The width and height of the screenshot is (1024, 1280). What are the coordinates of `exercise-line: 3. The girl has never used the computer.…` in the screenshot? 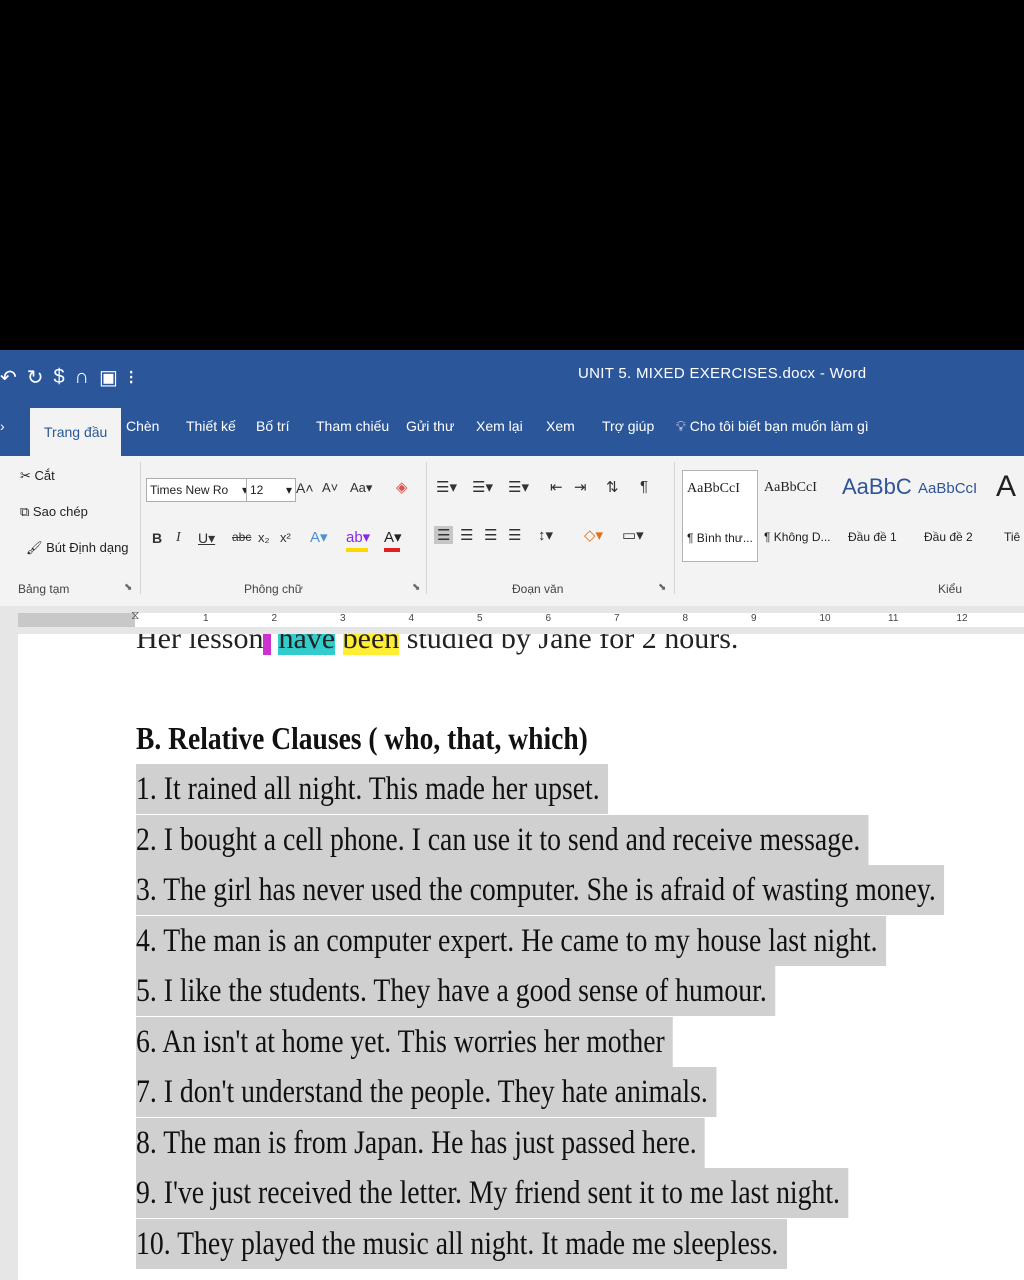 It's located at (580, 890).